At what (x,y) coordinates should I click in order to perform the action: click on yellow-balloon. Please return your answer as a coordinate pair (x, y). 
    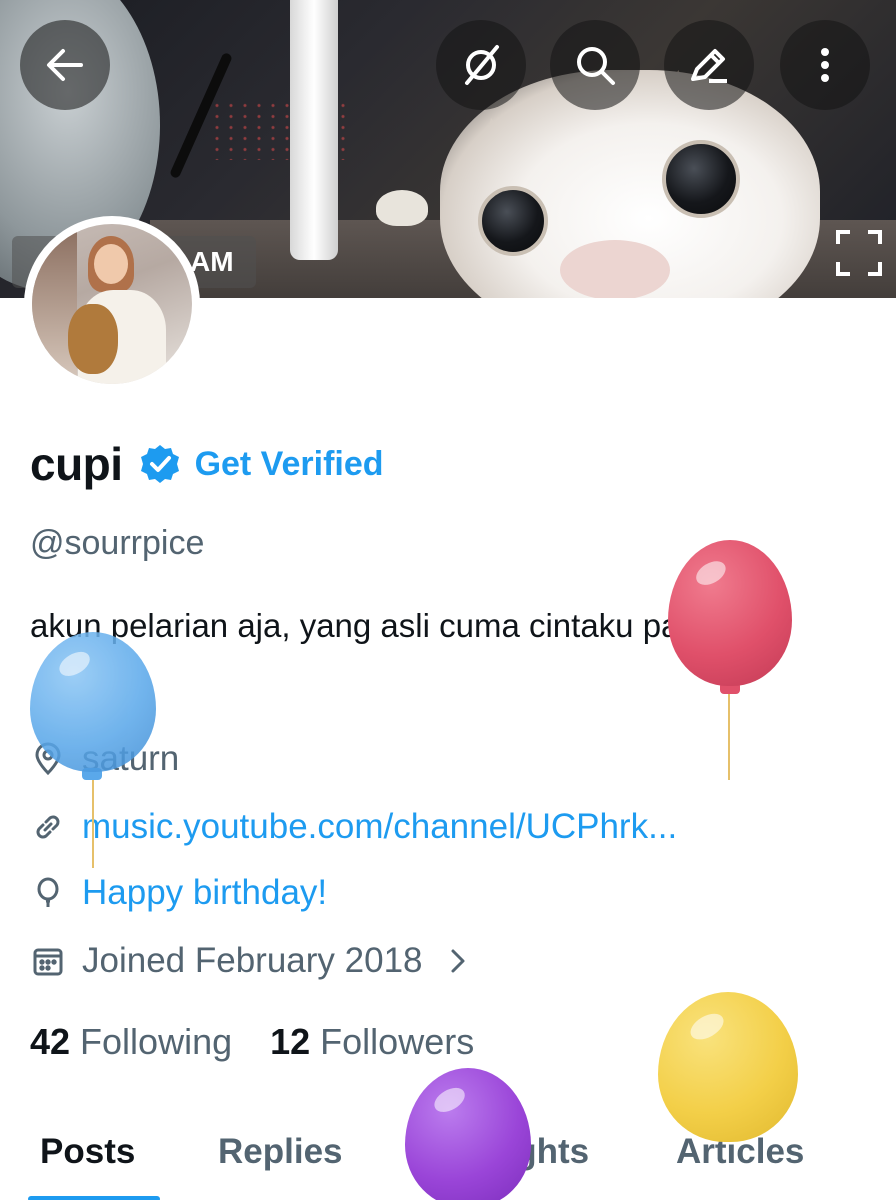
    Looking at the image, I should click on (728, 1067).